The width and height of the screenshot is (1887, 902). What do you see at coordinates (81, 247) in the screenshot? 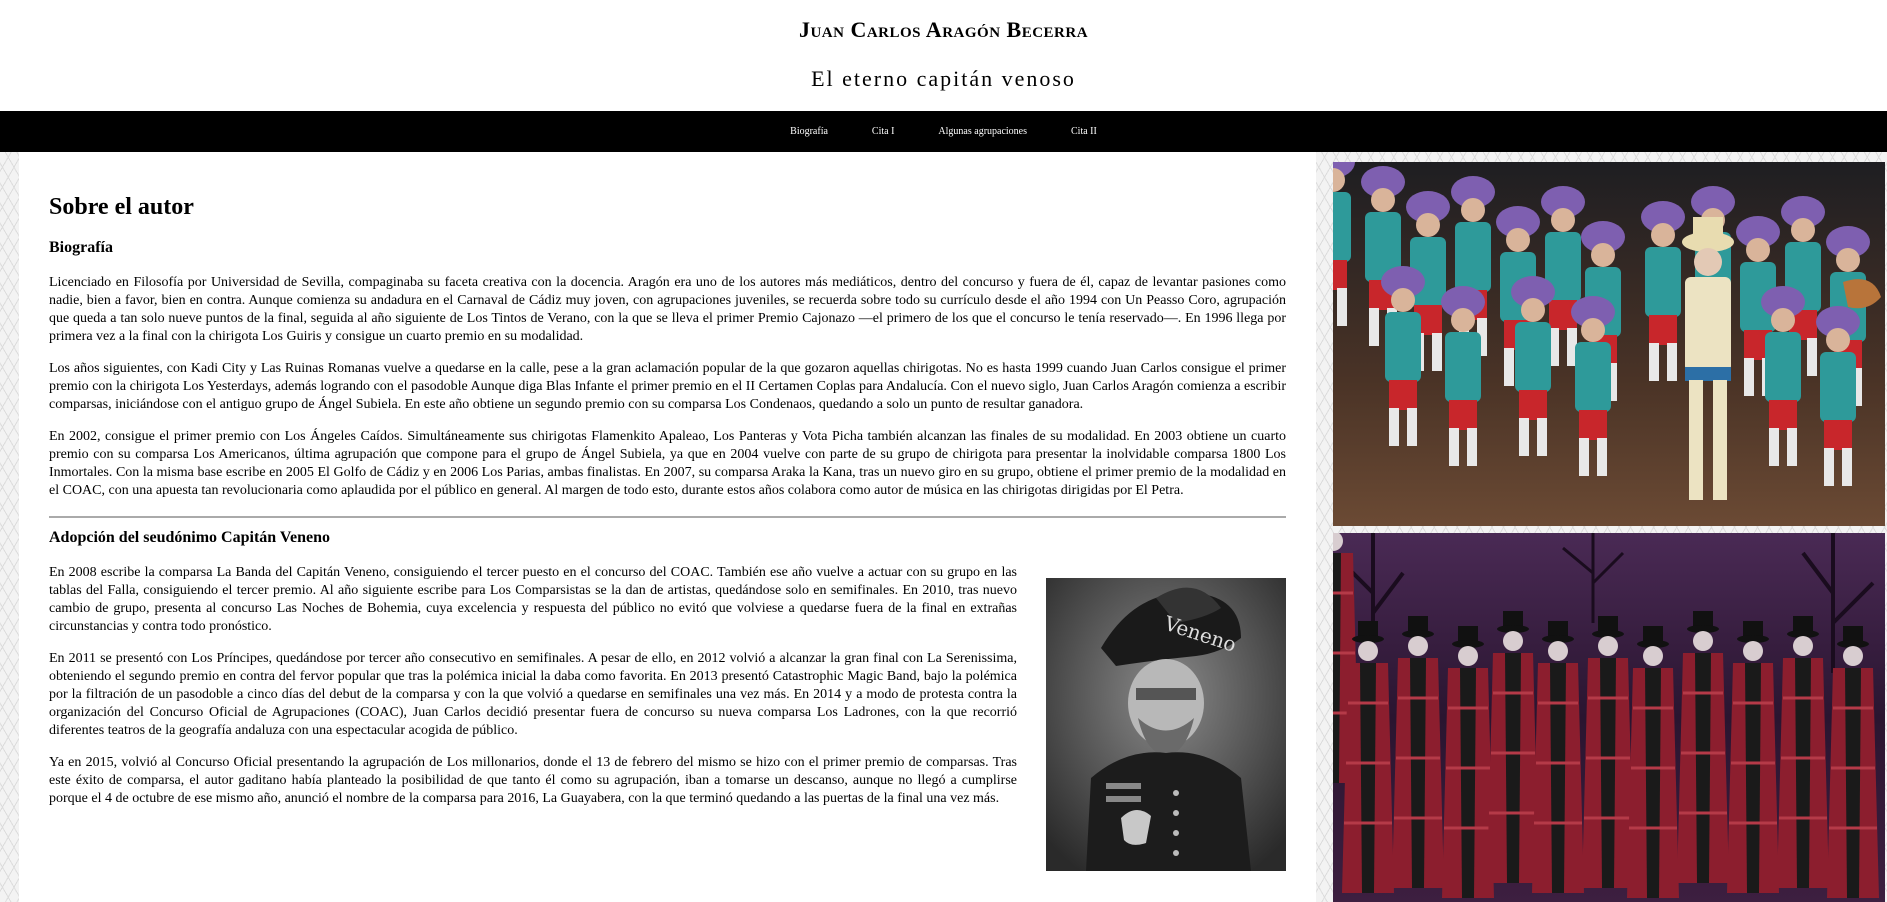
I see `bio-heading: Biografía` at bounding box center [81, 247].